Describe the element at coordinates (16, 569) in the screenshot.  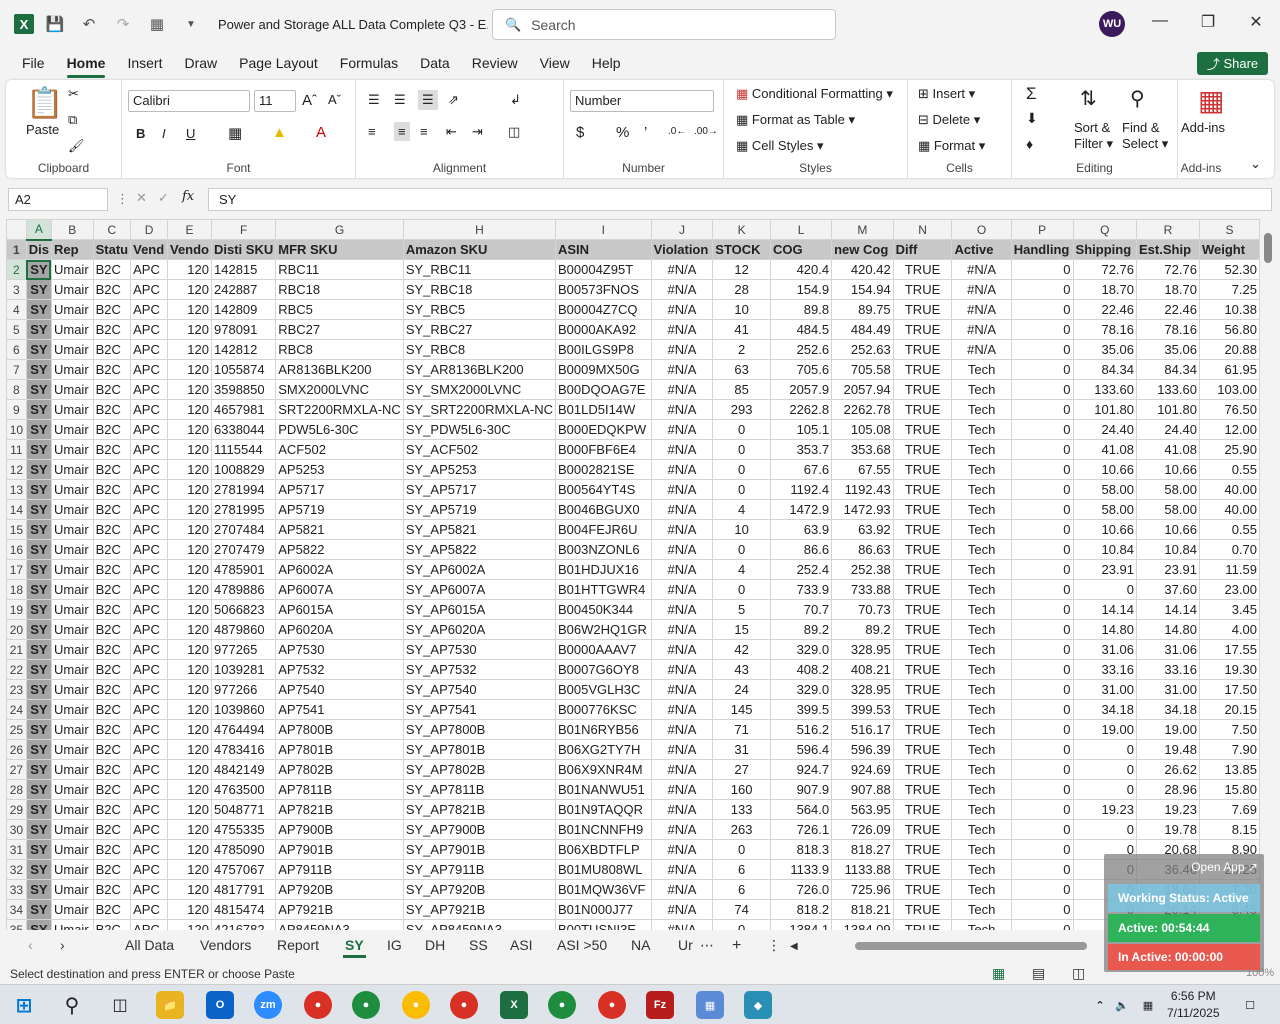
I see `row-header: 17` at that location.